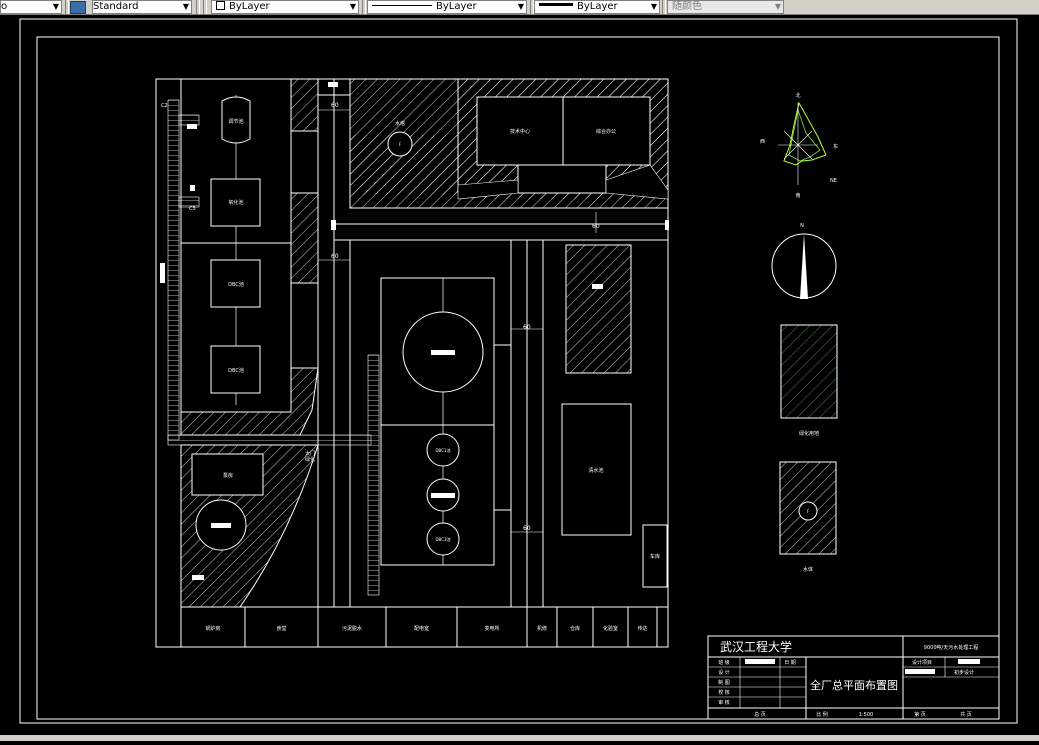 The width and height of the screenshot is (1039, 745). I want to click on gate-label: 大门, so click(310, 453).